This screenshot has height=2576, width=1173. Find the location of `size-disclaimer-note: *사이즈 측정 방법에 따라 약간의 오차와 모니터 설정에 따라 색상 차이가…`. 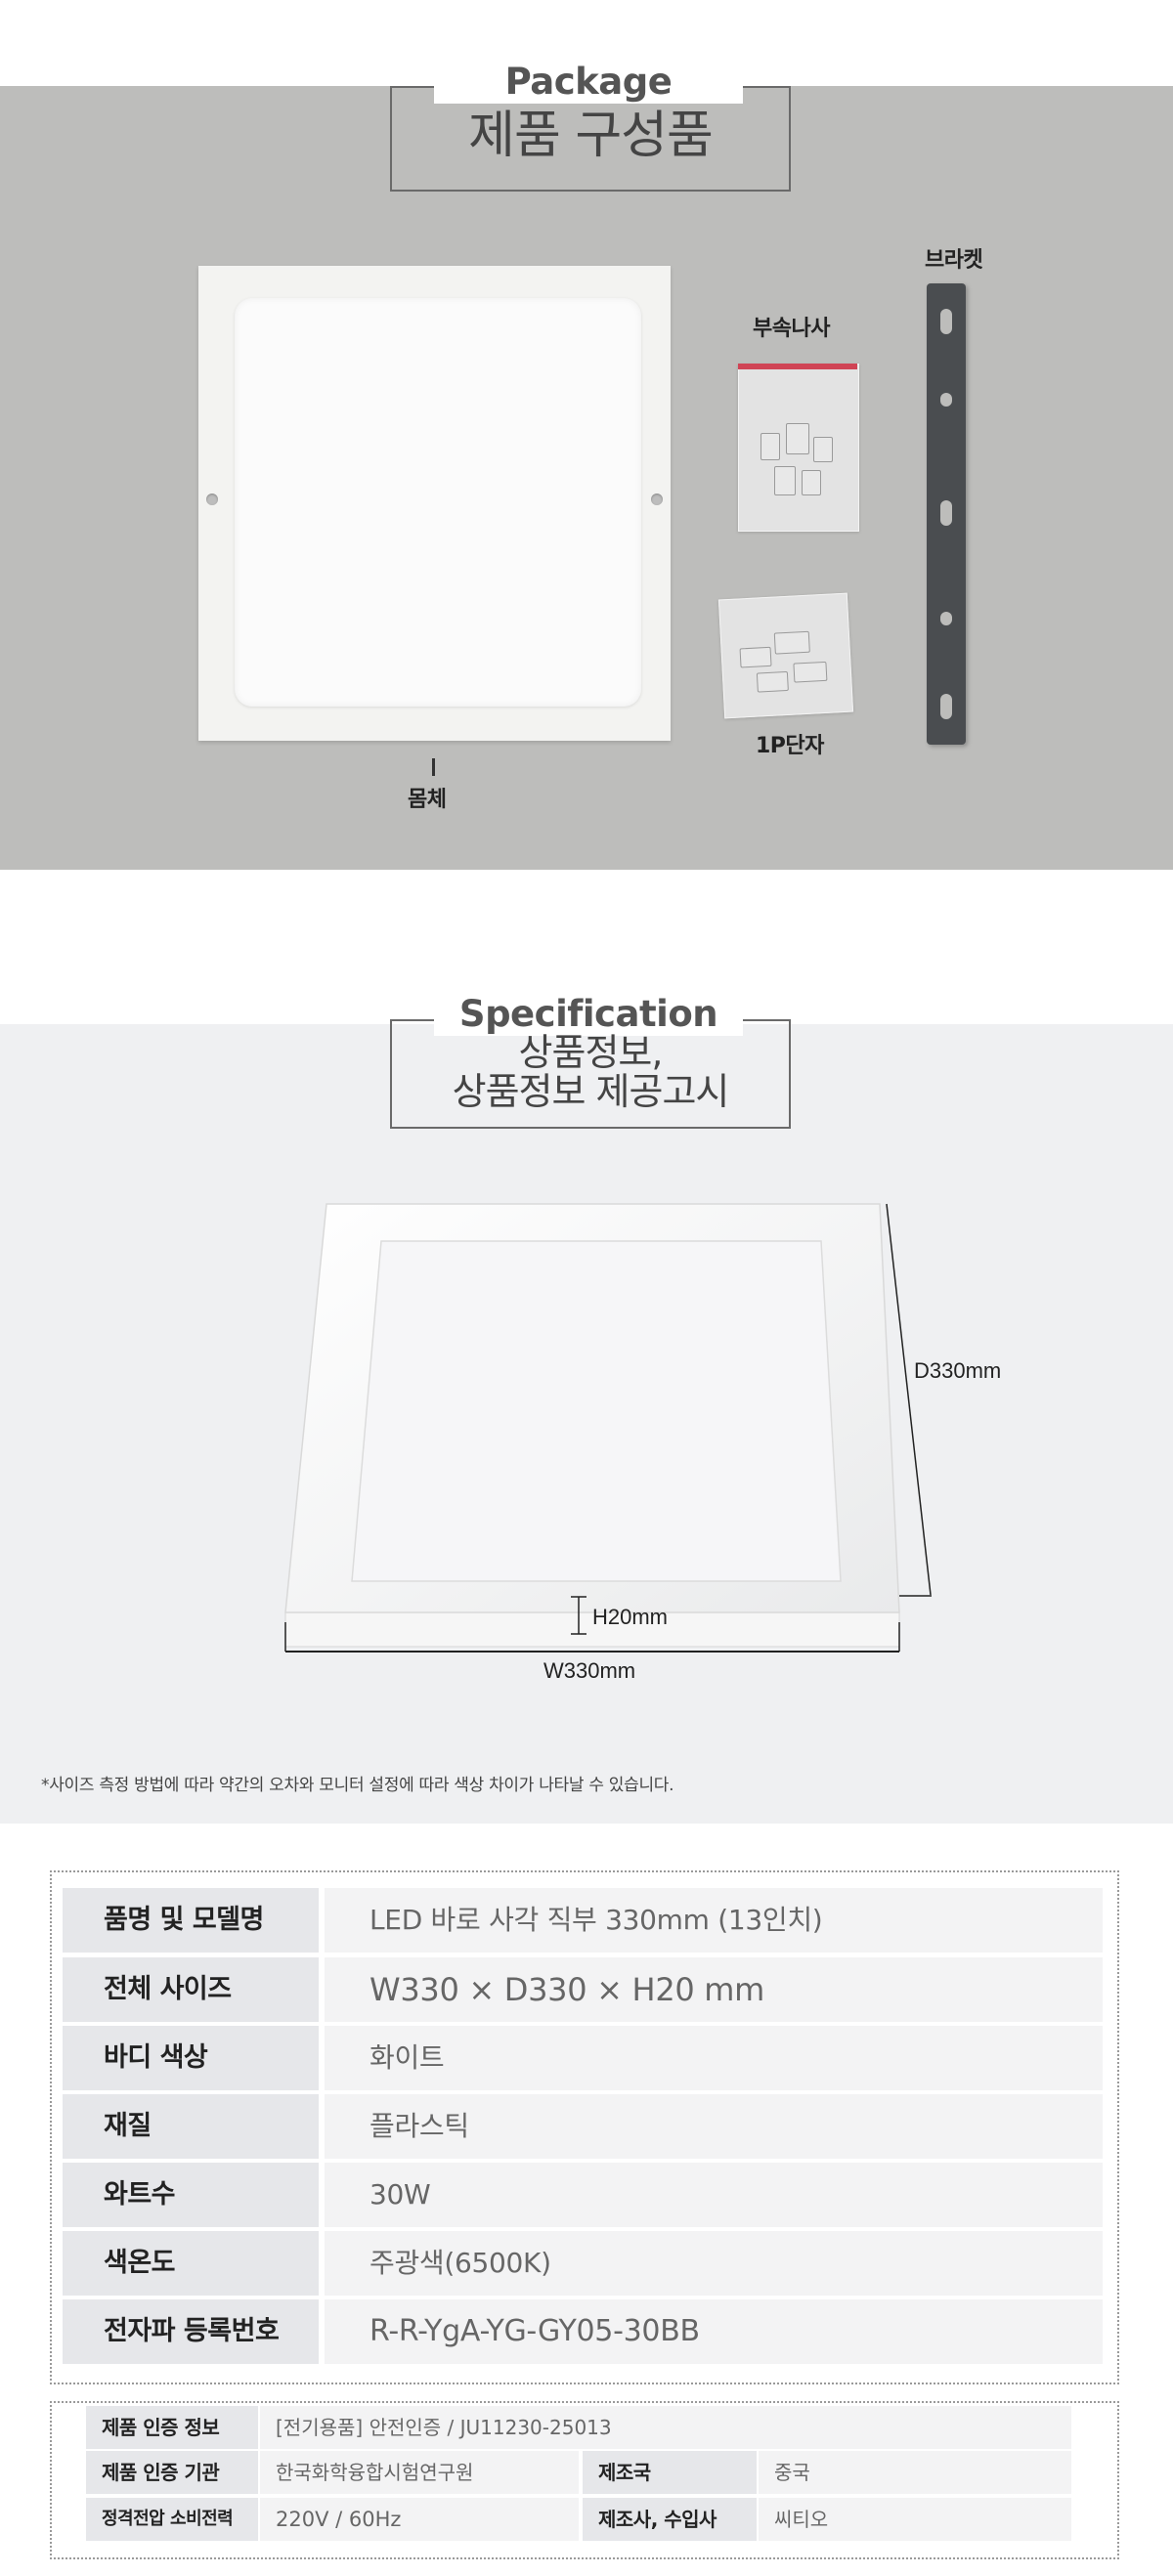

size-disclaimer-note: *사이즈 측정 방법에 따라 약간의 오차와 모니터 설정에 따라 색상 차이가… is located at coordinates (358, 1785).